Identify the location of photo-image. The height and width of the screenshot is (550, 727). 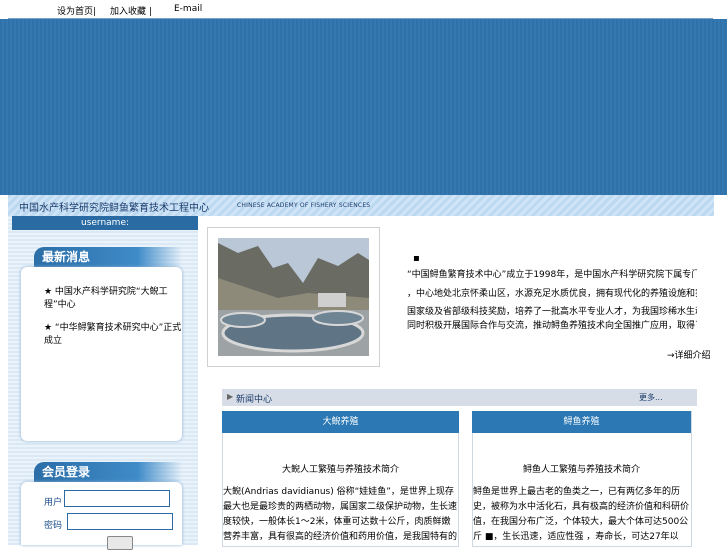
(293, 297).